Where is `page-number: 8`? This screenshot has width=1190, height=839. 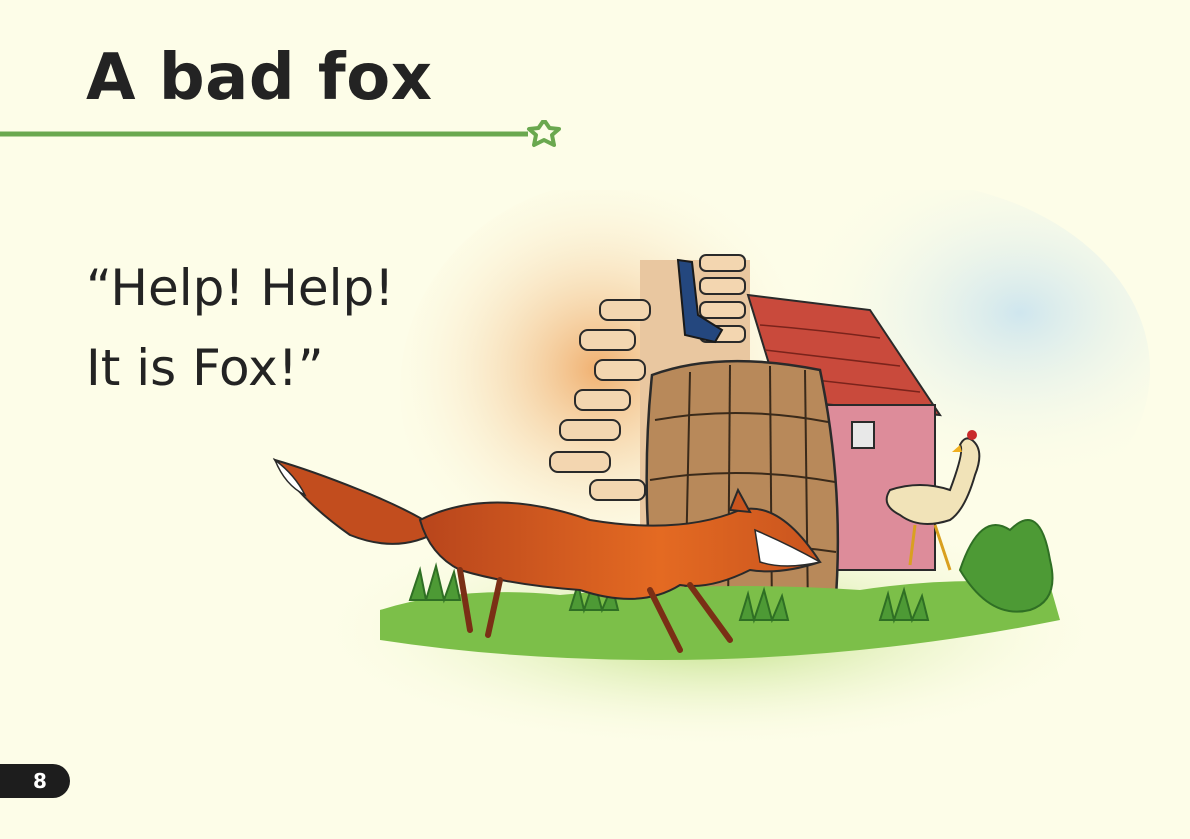 page-number: 8 is located at coordinates (40, 781).